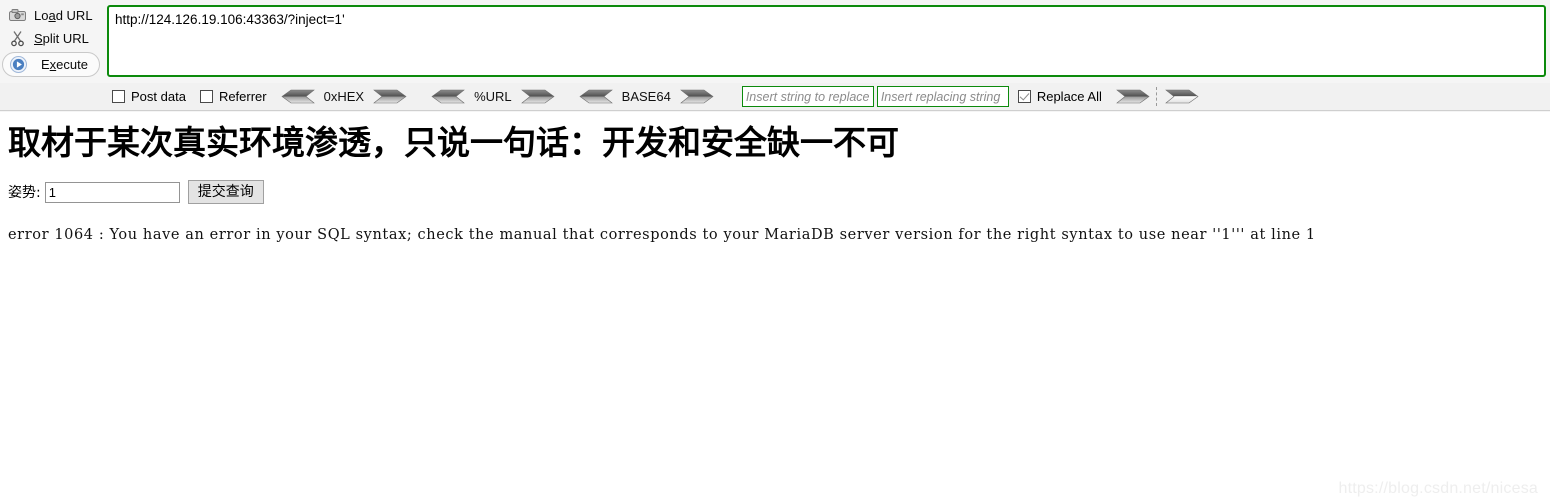 The height and width of the screenshot is (502, 1550). Describe the element at coordinates (158, 96) in the screenshot. I see `post-data-label: Post data` at that location.